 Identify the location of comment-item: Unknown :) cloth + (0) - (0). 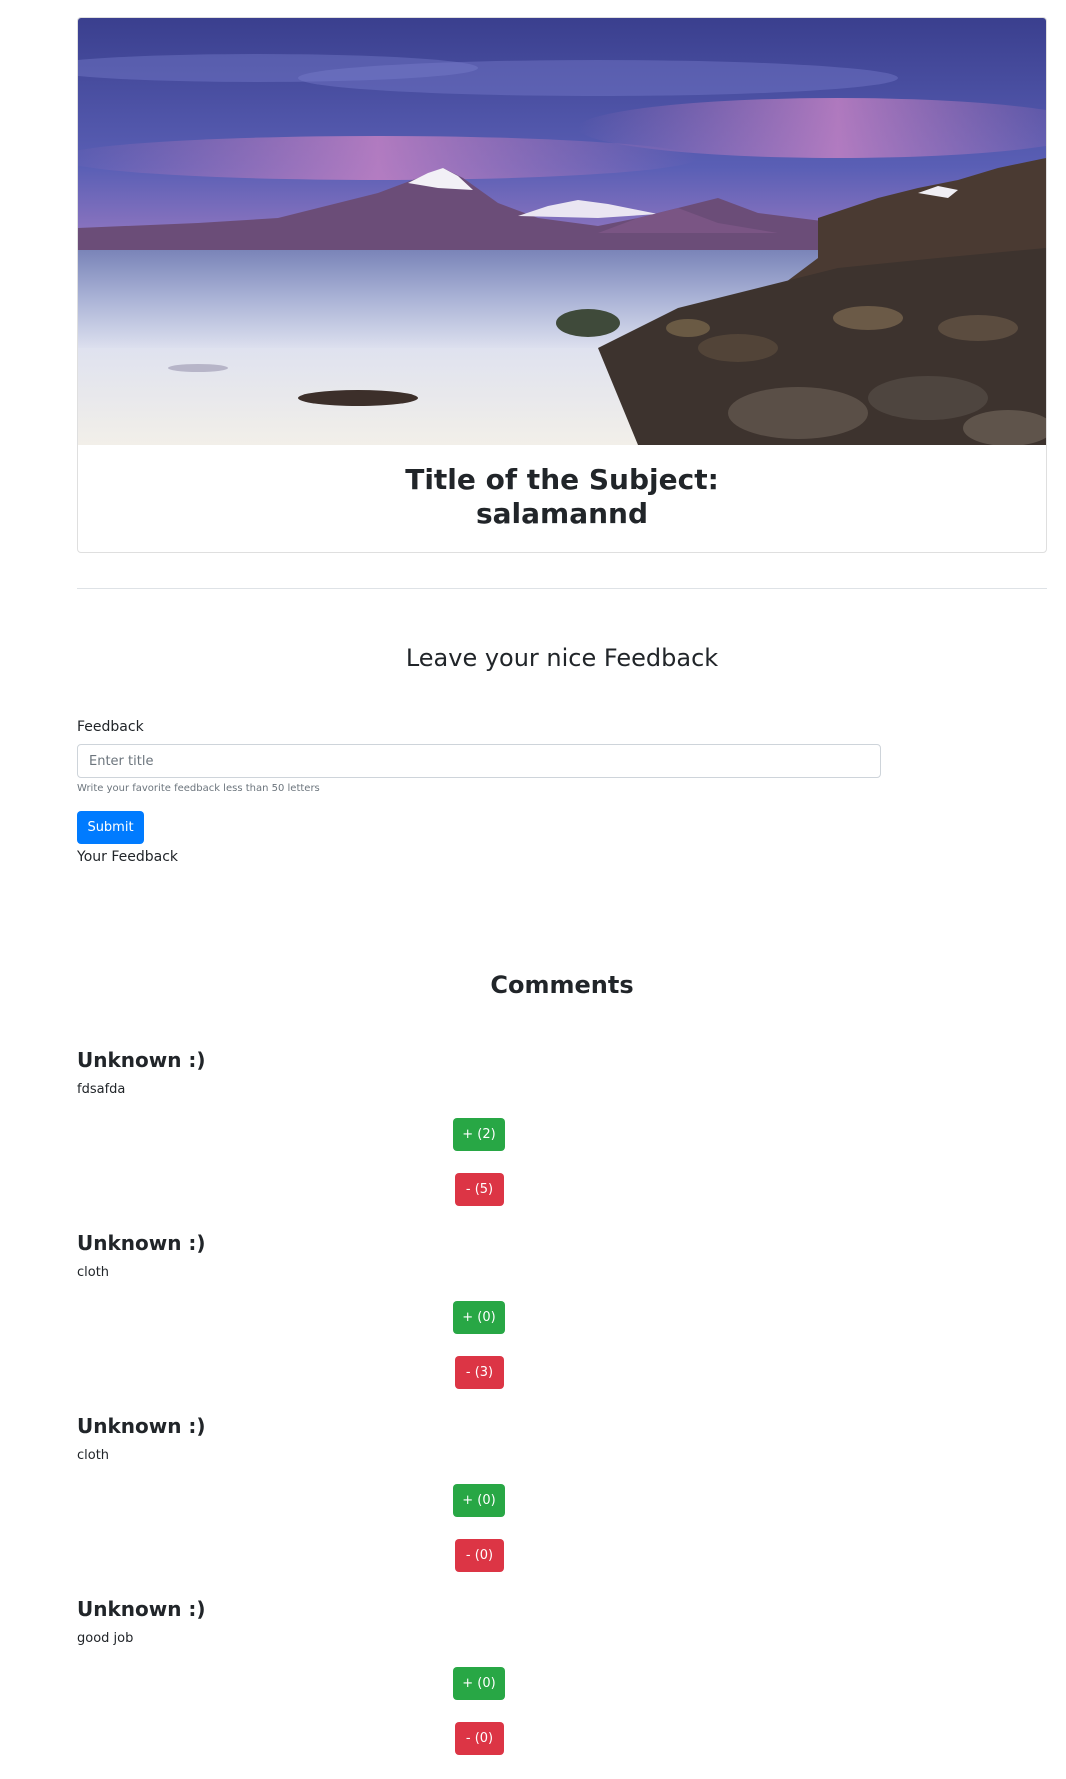
(562, 1504).